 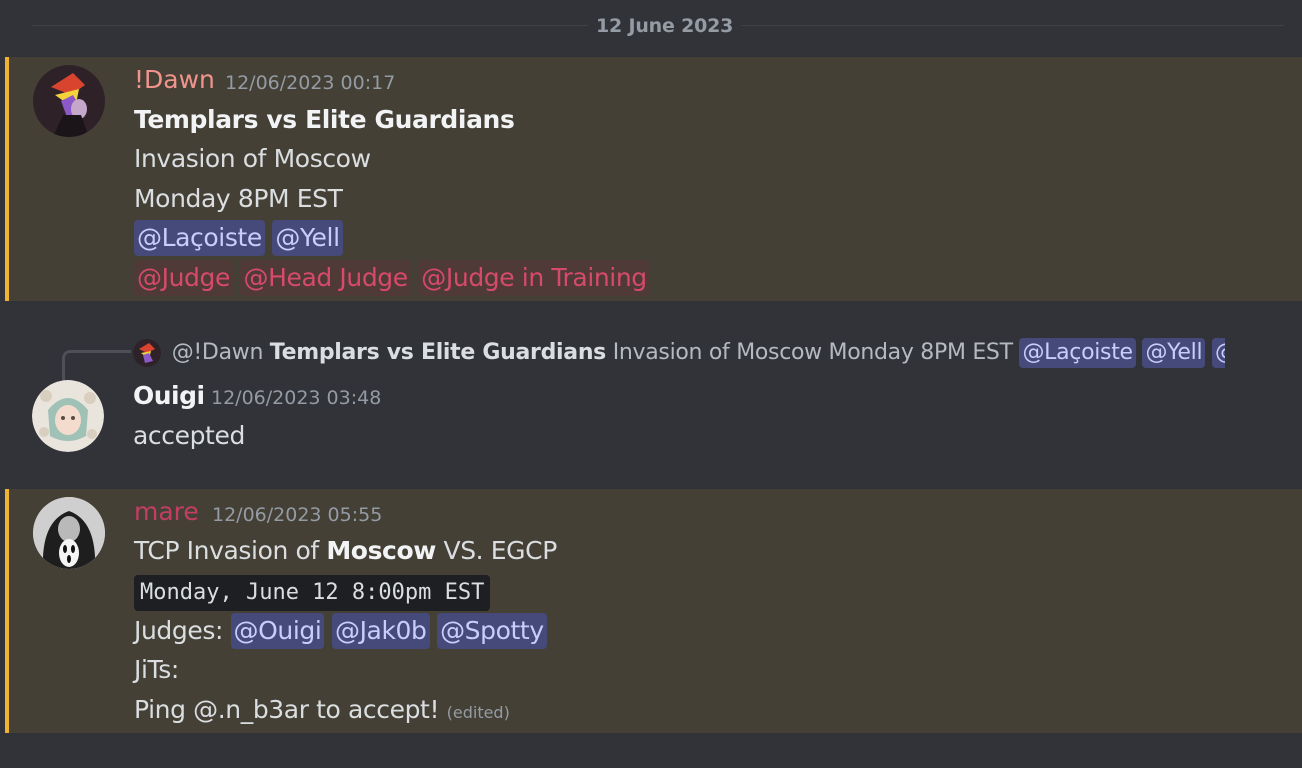 I want to click on code-line: Monday, June 12 8:00pm EST, so click(x=312, y=593).